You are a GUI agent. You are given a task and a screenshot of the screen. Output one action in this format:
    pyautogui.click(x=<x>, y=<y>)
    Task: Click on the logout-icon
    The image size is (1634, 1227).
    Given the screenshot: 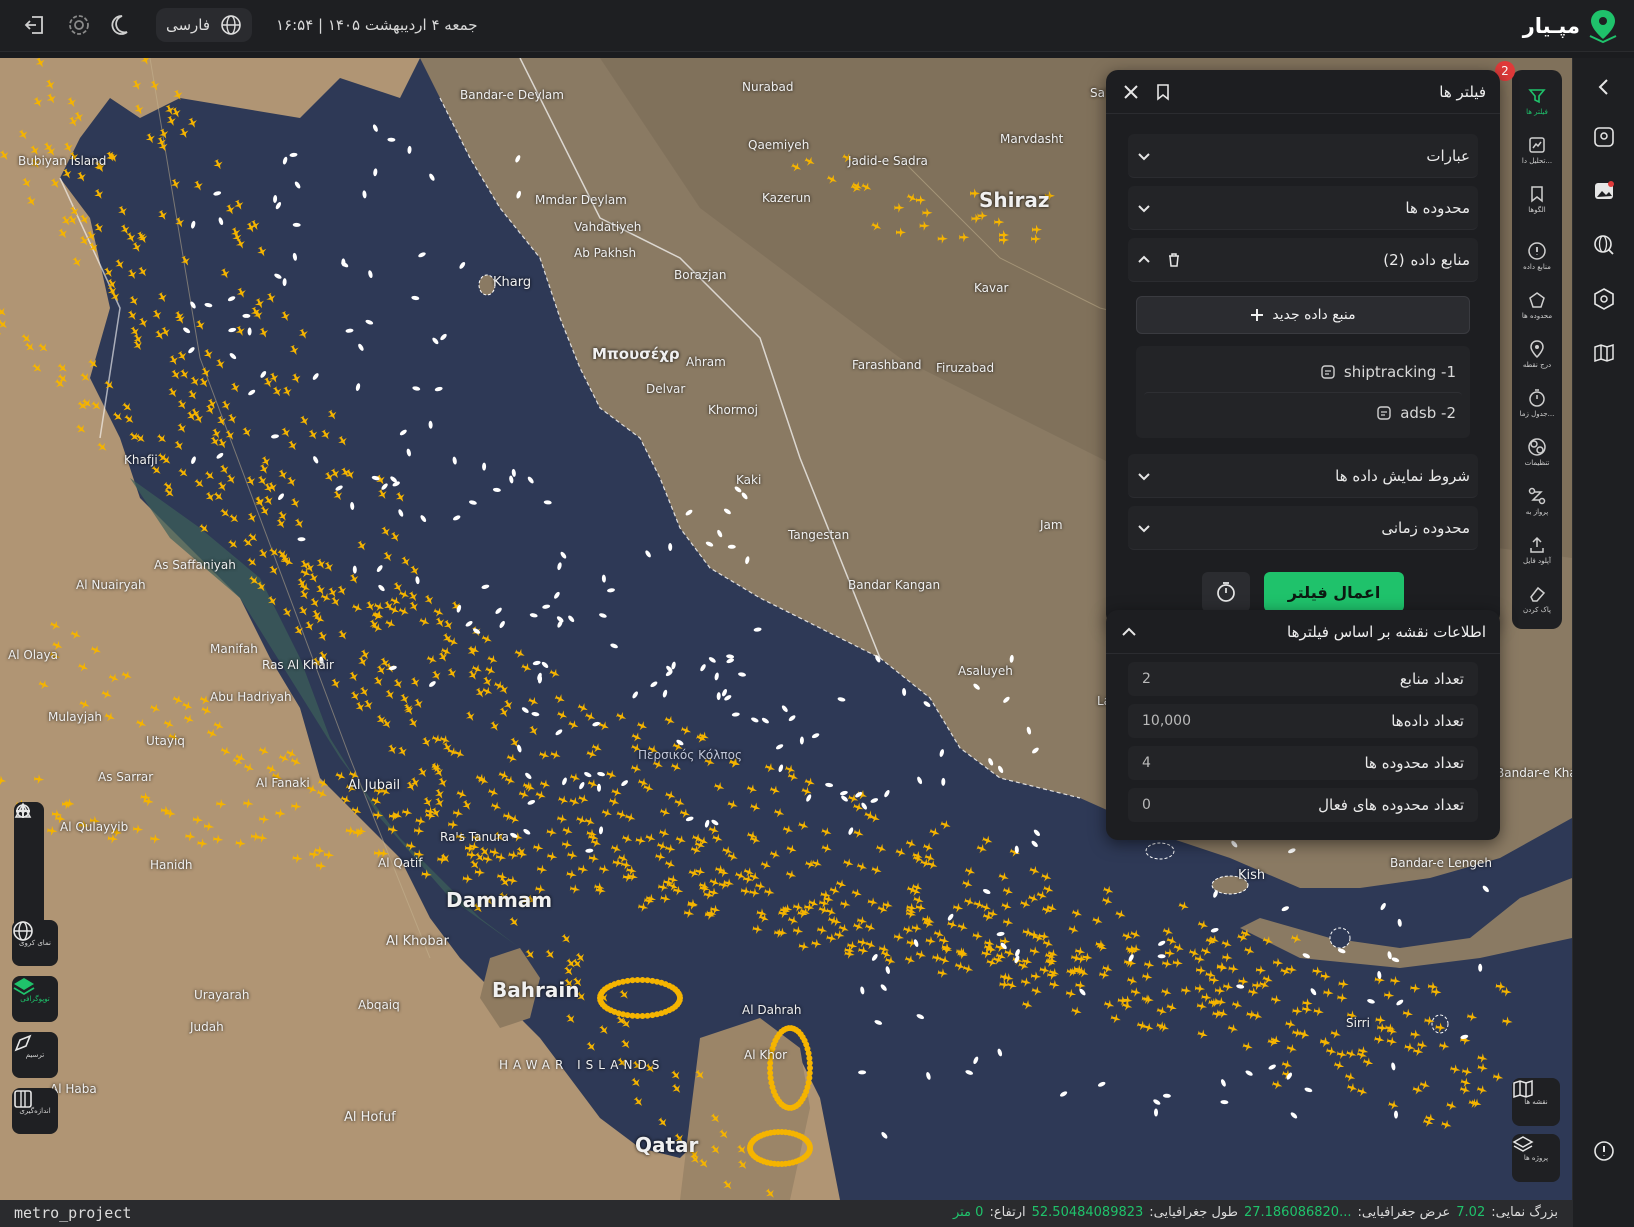 What is the action you would take?
    pyautogui.click(x=35, y=25)
    